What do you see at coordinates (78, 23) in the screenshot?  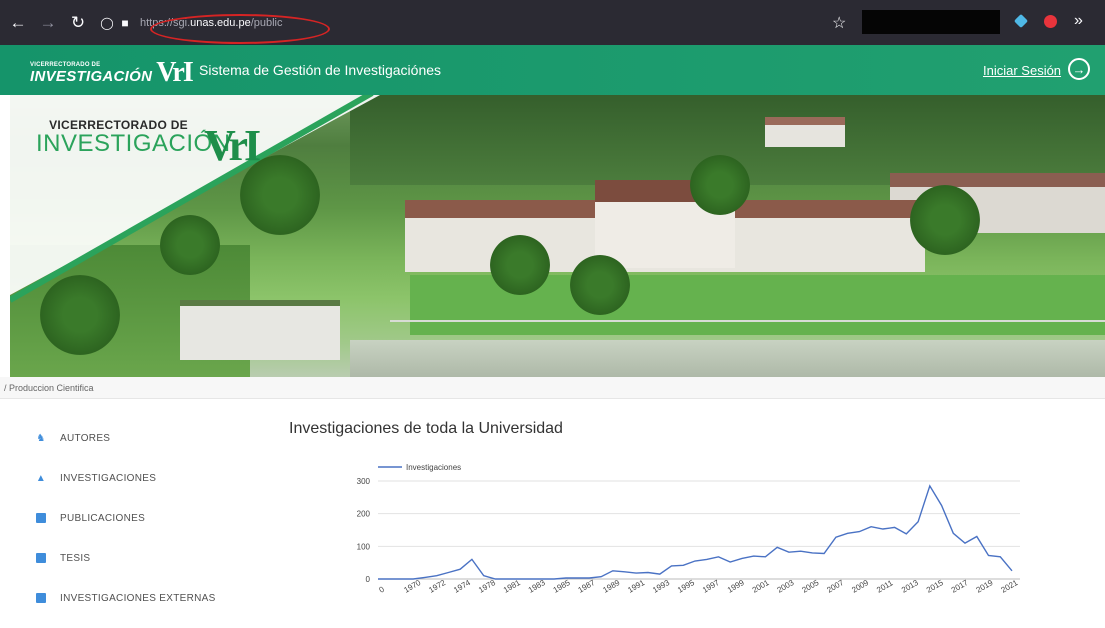 I see `reload-icon: ↻` at bounding box center [78, 23].